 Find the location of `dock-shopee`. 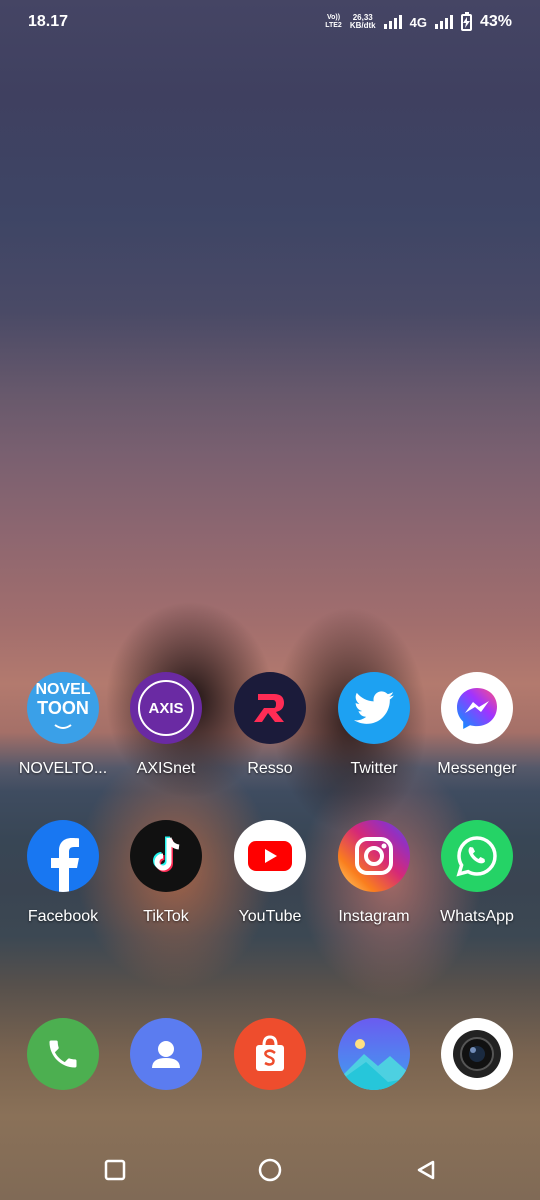

dock-shopee is located at coordinates (270, 1054).